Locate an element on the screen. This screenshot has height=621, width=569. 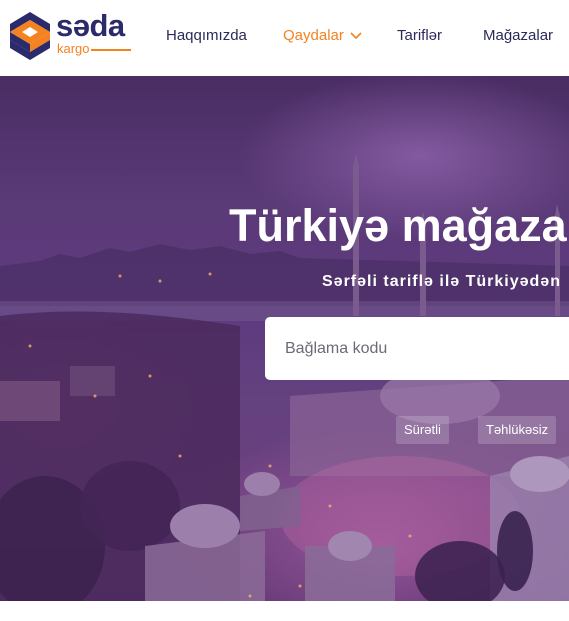
main-nav: Haqqımızda Qaydalar Tariflər Mağazalar is located at coordinates (284, 38).